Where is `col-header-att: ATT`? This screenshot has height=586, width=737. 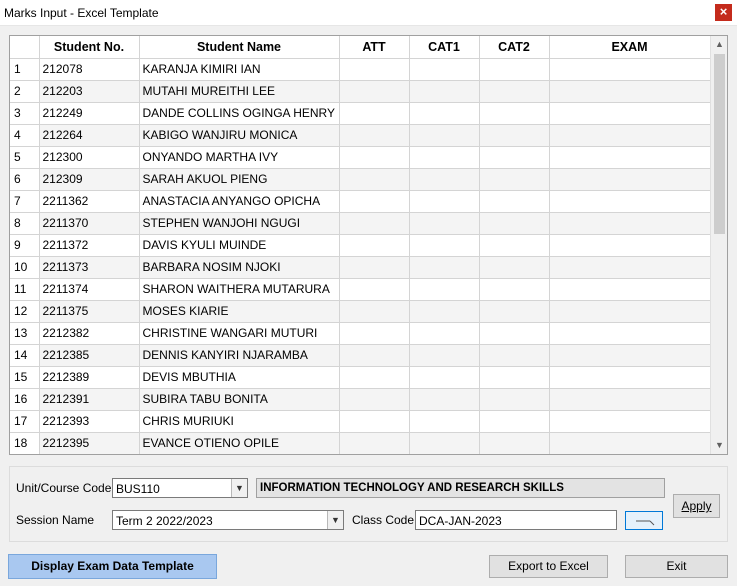
col-header-att: ATT is located at coordinates (374, 47).